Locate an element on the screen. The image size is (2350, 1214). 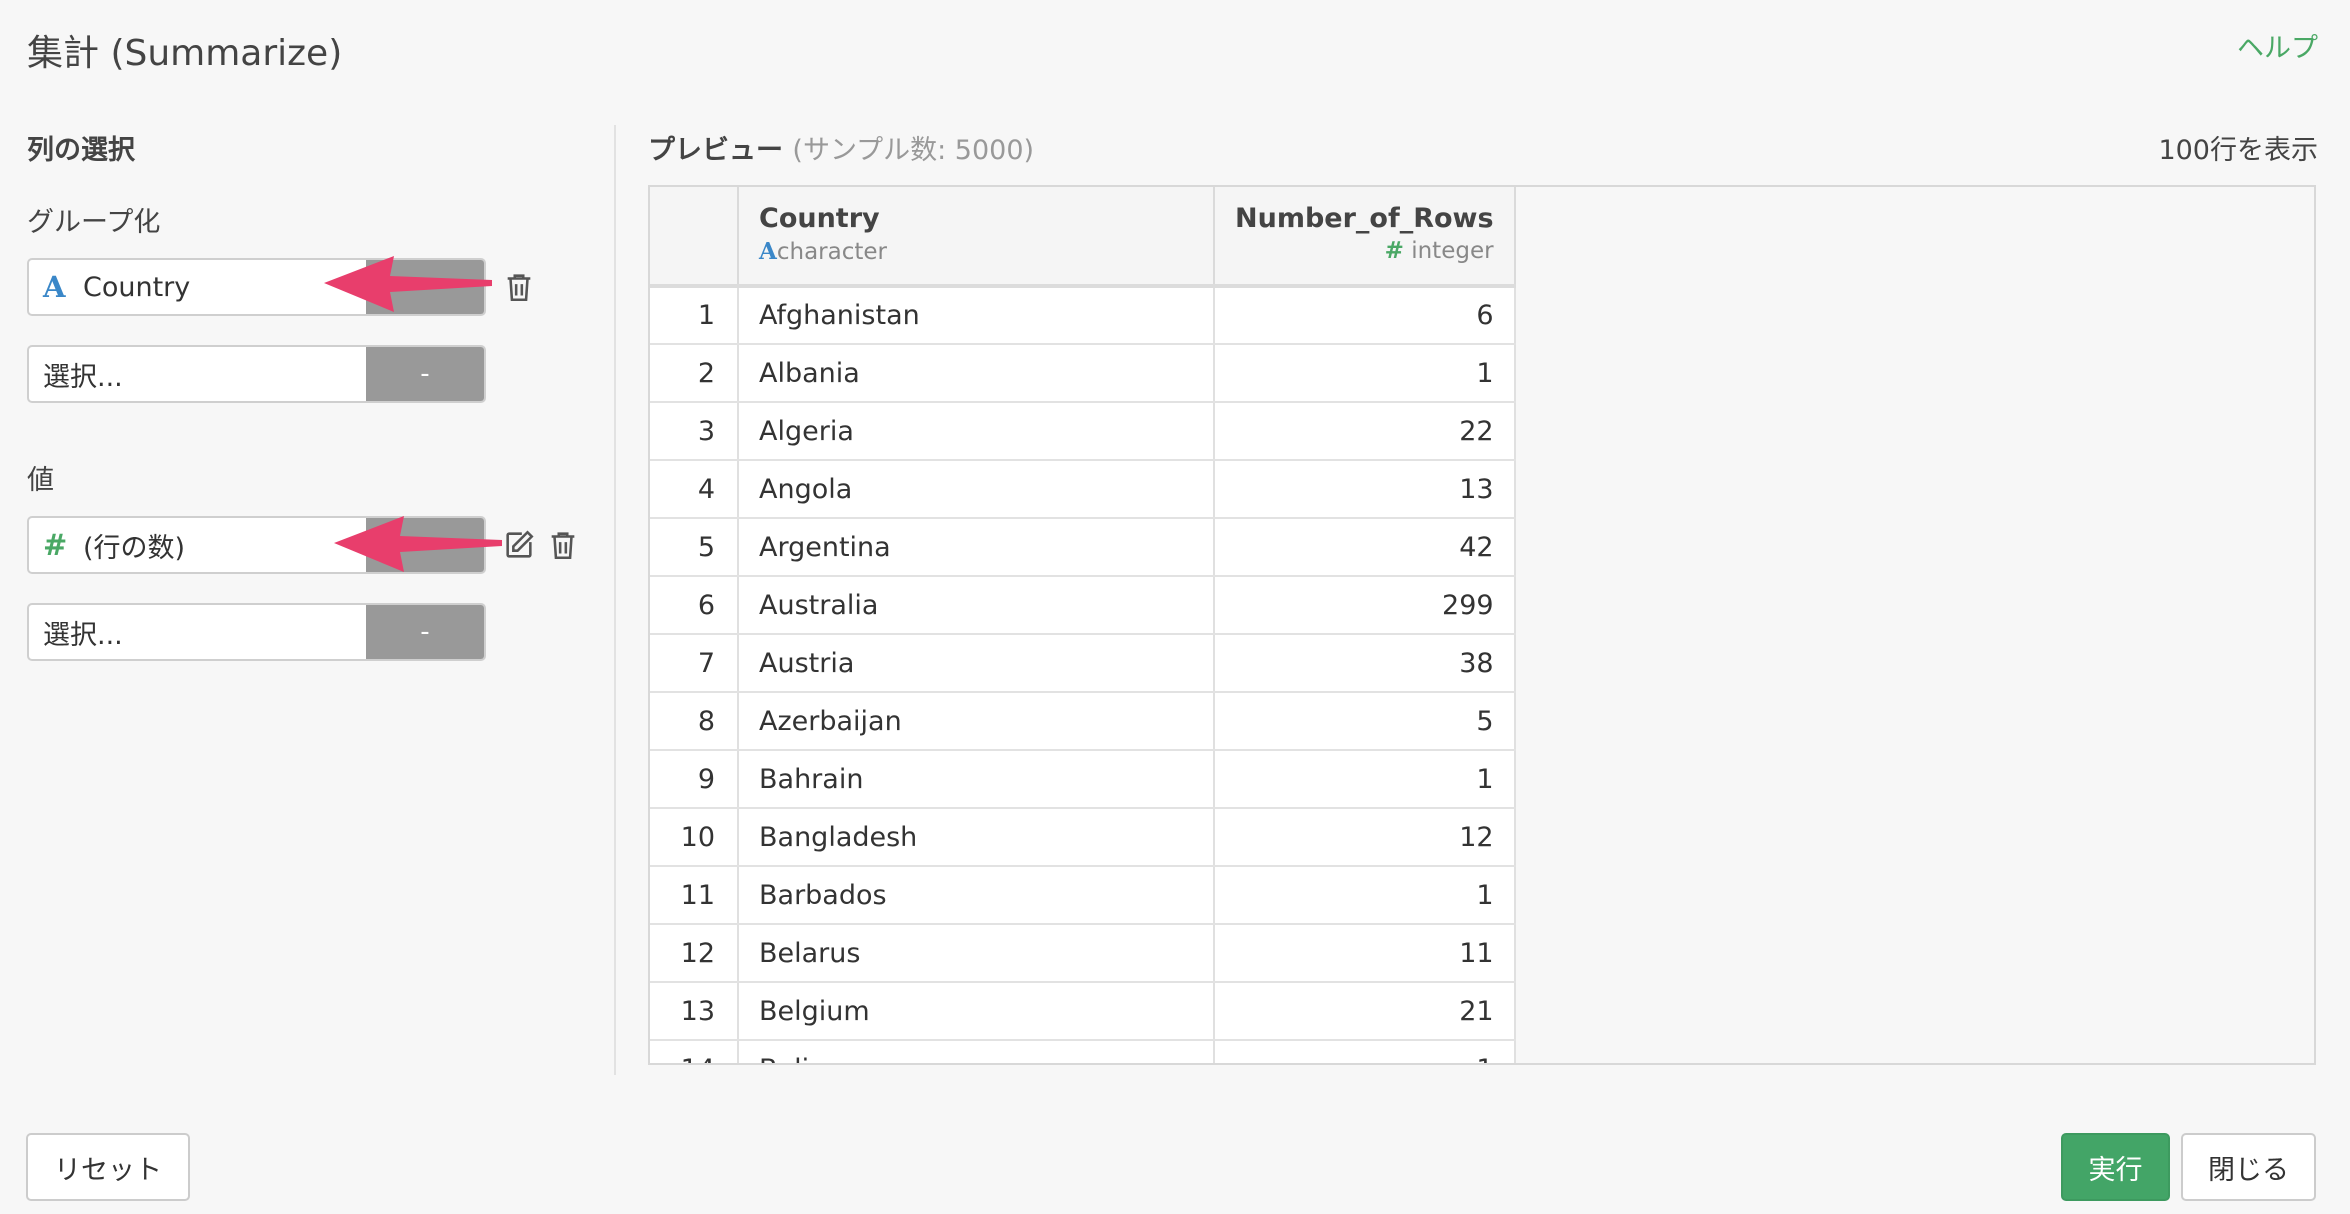
table-row: 3 Algeria 22 is located at coordinates (1083, 431).